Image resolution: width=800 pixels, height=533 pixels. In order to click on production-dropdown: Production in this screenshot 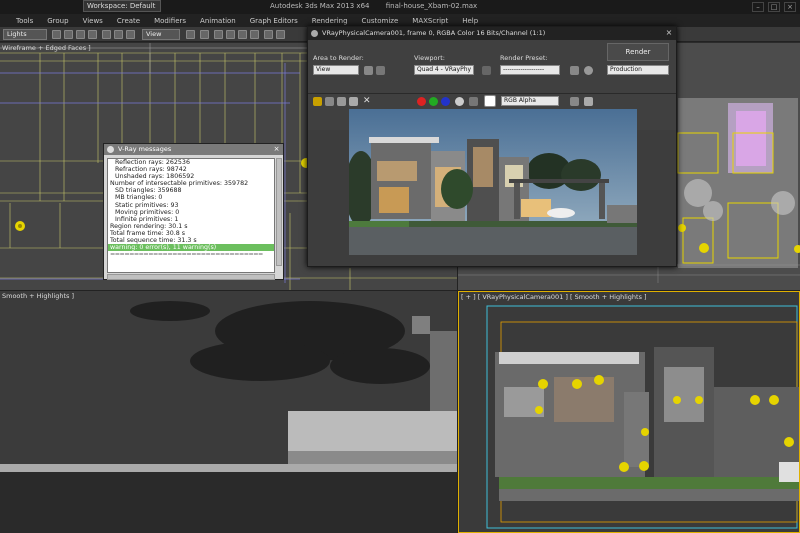, I will do `click(638, 70)`.